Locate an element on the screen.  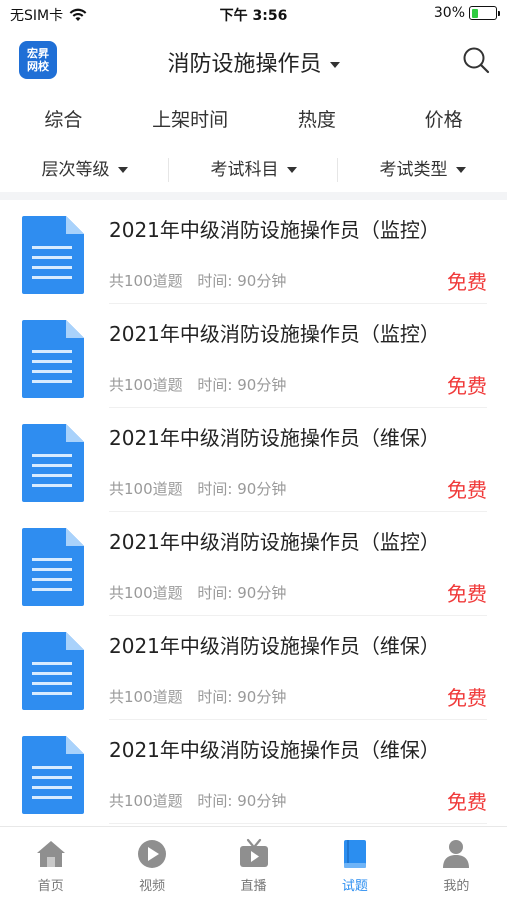
page-title: 消防设施操作员 is located at coordinates (244, 64).